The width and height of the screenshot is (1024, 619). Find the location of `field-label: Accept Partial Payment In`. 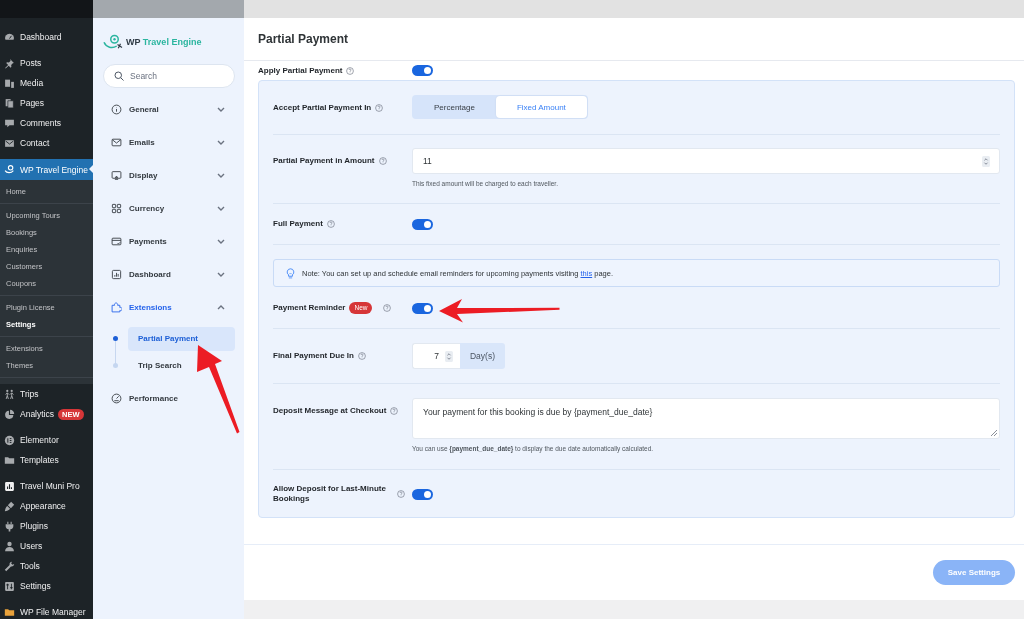

field-label: Accept Partial Payment In is located at coordinates (322, 108).